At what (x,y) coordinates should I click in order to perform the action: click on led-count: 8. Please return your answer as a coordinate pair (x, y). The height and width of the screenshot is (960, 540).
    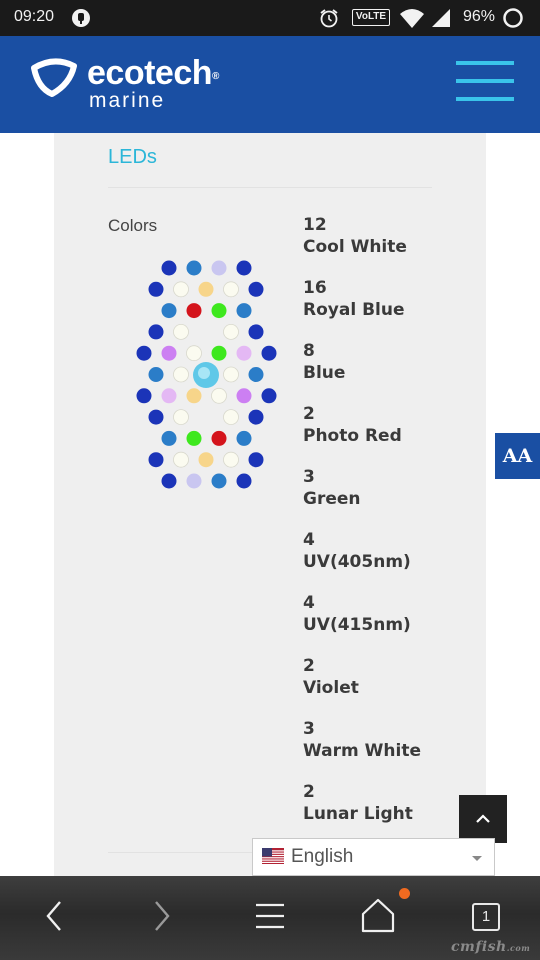
    Looking at the image, I should click on (309, 351).